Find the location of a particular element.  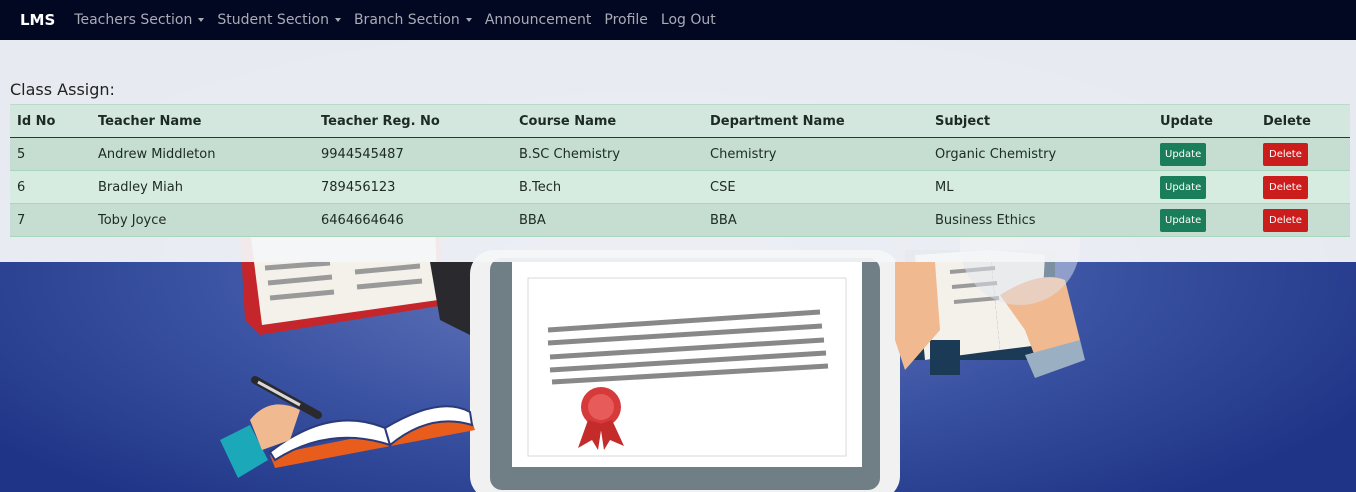

nav-log-out: Log Out is located at coordinates (688, 20).